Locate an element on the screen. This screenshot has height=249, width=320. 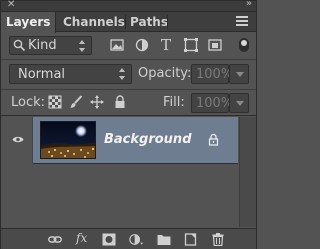
add-layer-mask-icon is located at coordinates (109, 239).